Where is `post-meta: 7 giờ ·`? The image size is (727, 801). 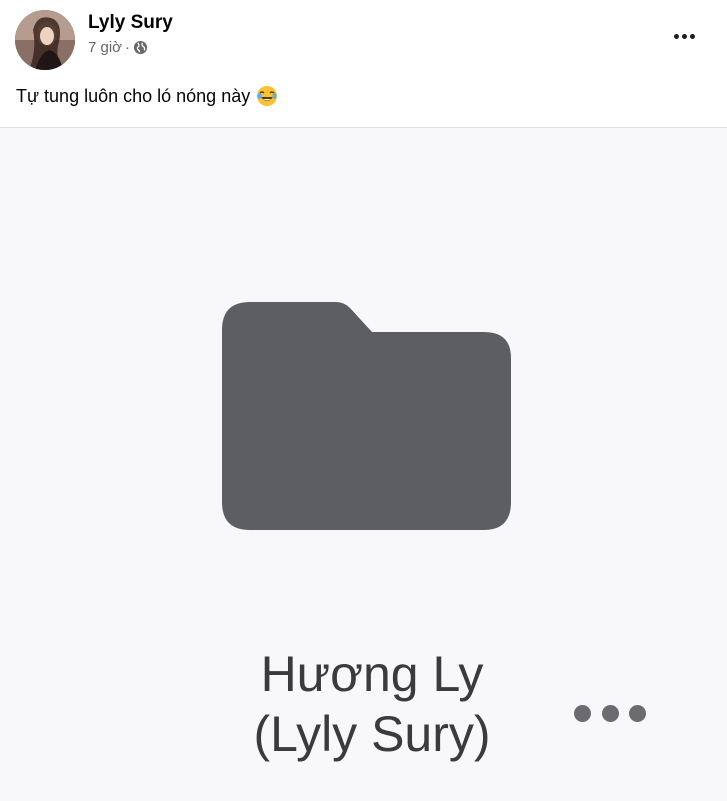 post-meta: 7 giờ · is located at coordinates (118, 47).